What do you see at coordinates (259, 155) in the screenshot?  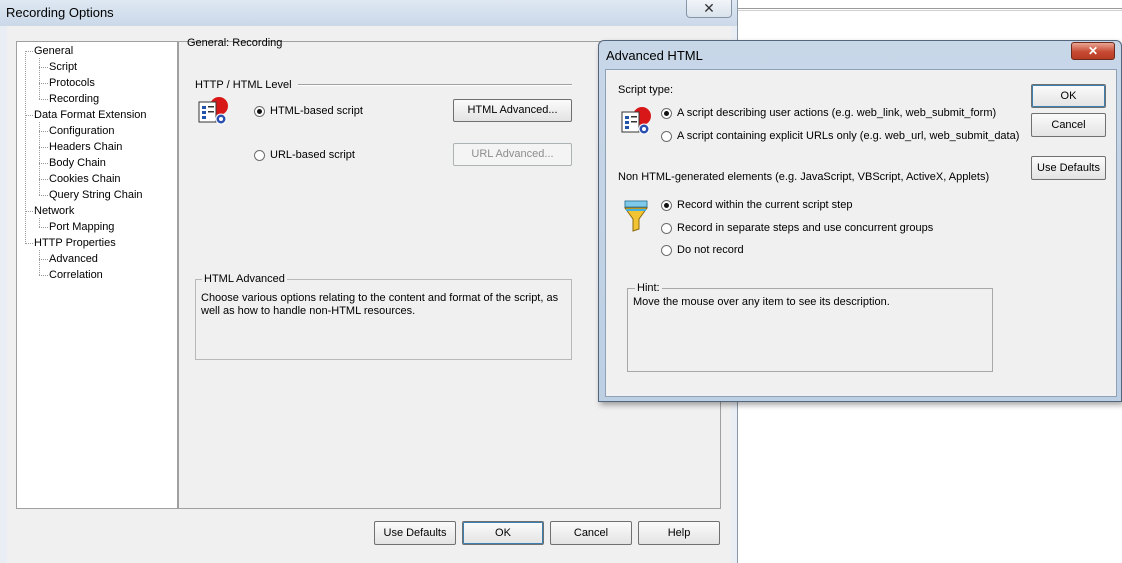 I see `url-based-radio` at bounding box center [259, 155].